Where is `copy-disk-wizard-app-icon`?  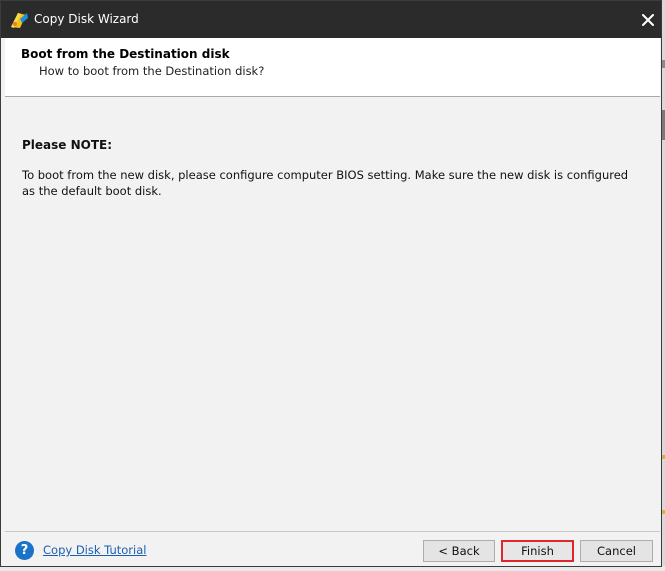
copy-disk-wizard-app-icon is located at coordinates (19, 20).